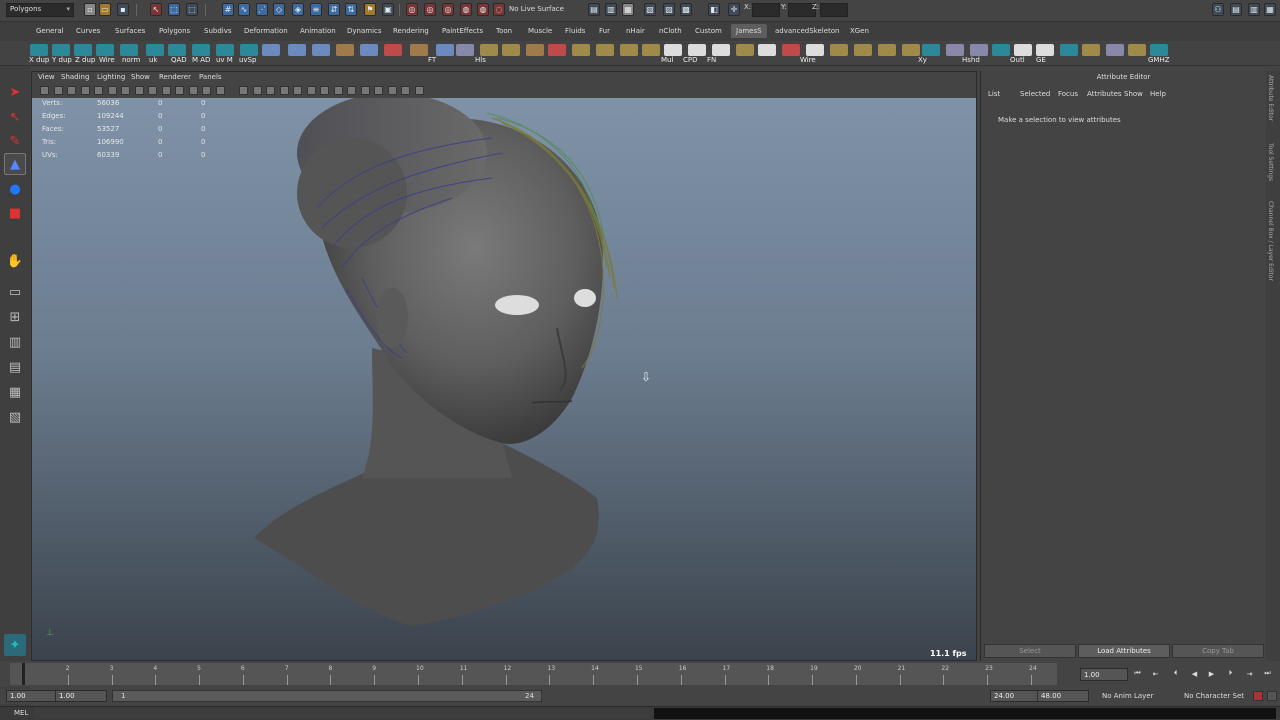  I want to click on paint-select-icon: ✎, so click(15, 141).